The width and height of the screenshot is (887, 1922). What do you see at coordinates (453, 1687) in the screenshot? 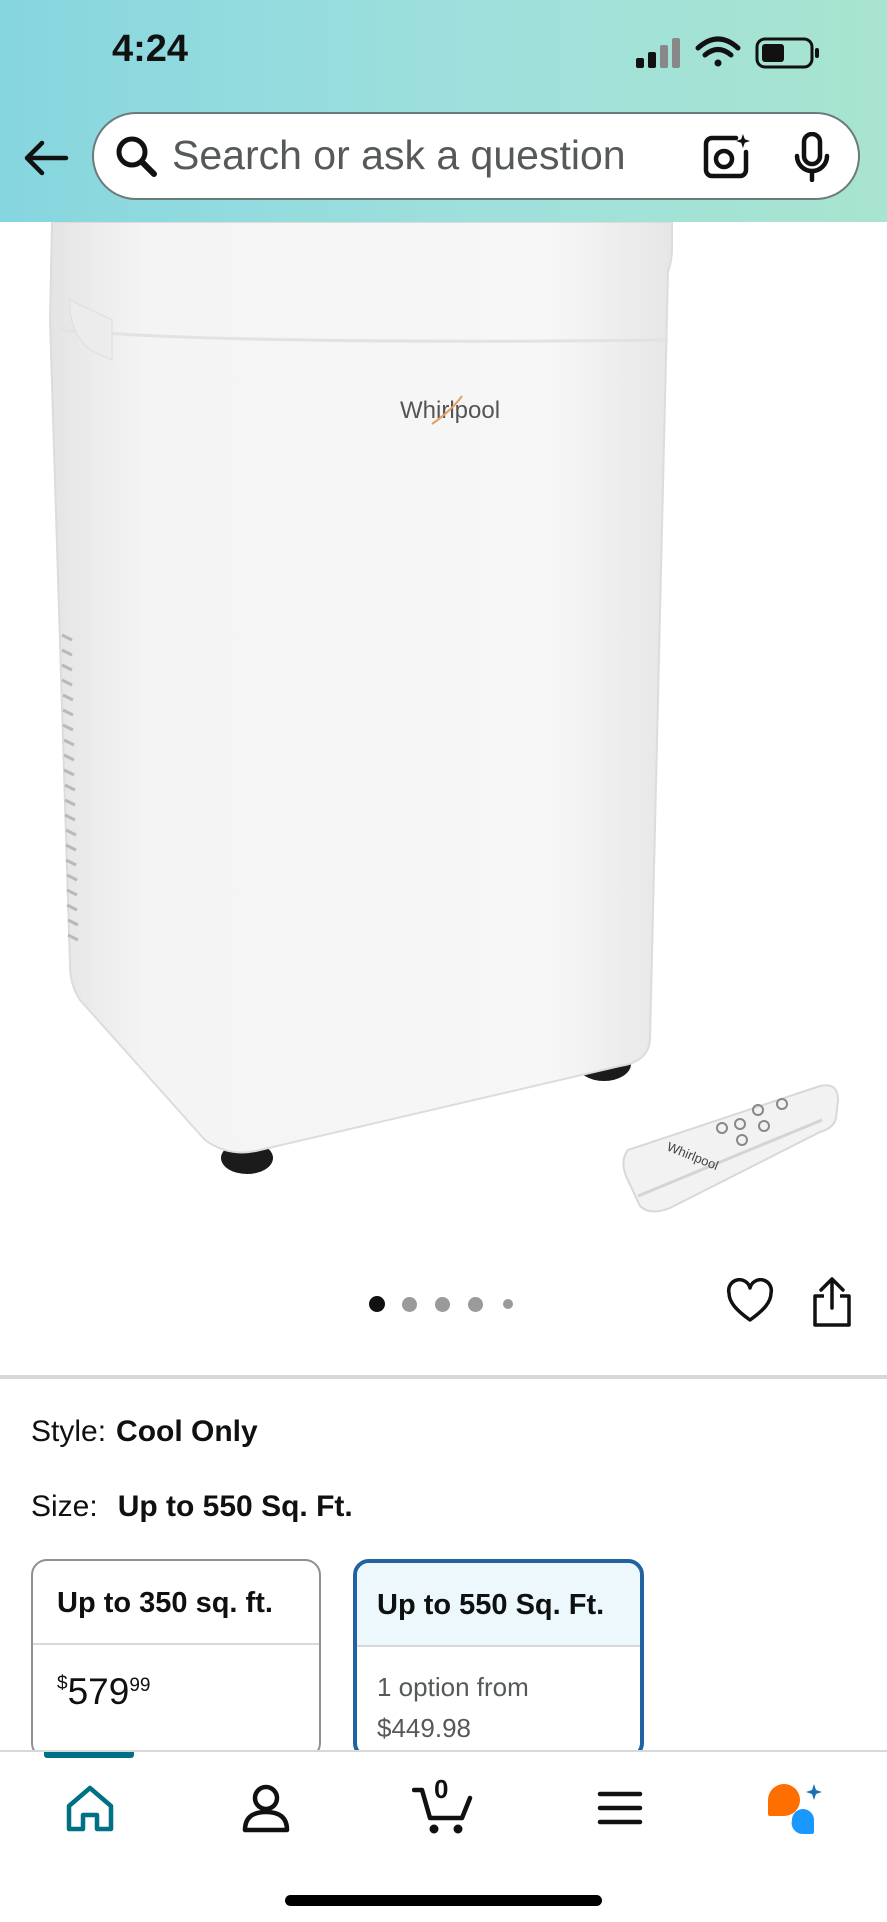
I see `offer-line: 1 option from` at bounding box center [453, 1687].